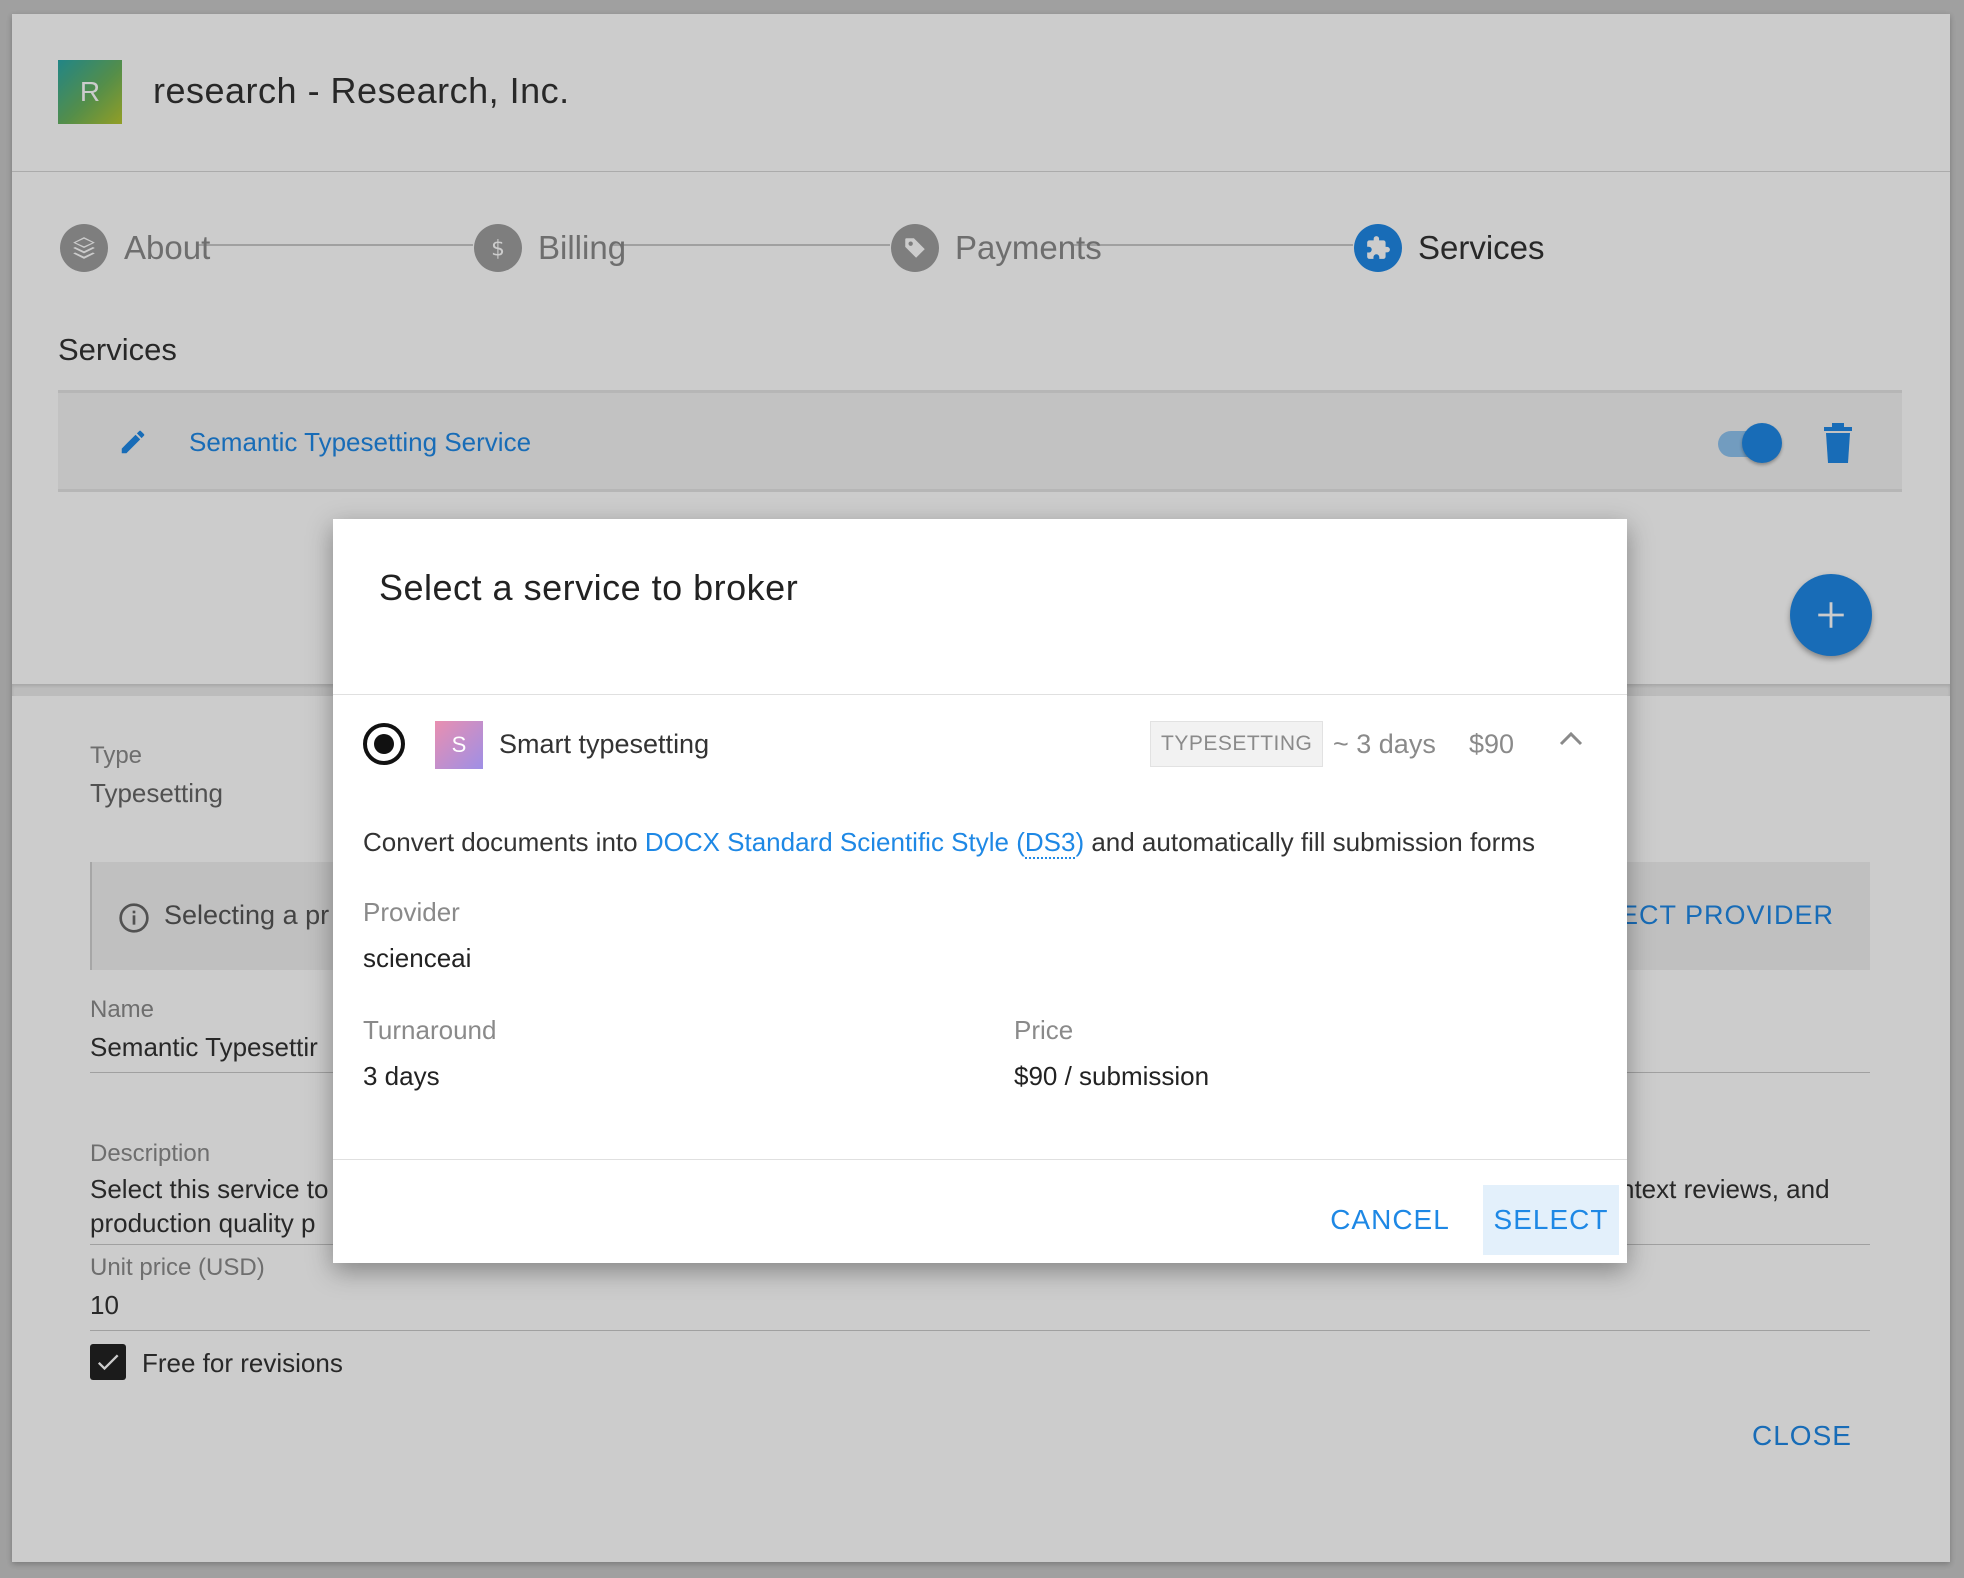 This screenshot has width=1964, height=1578. I want to click on ds3-link-text: DOCX Standard Scientific Style (, so click(834, 842).